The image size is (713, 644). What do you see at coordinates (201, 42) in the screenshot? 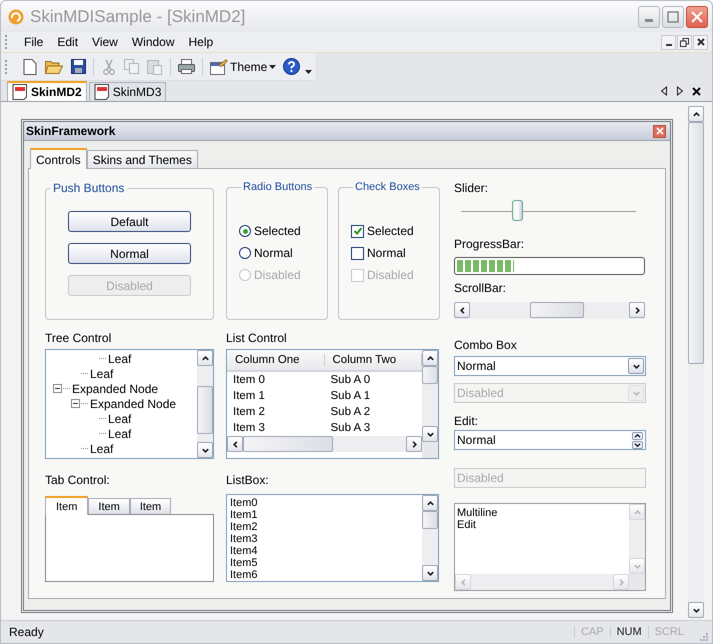
I see `menu-item: Help` at bounding box center [201, 42].